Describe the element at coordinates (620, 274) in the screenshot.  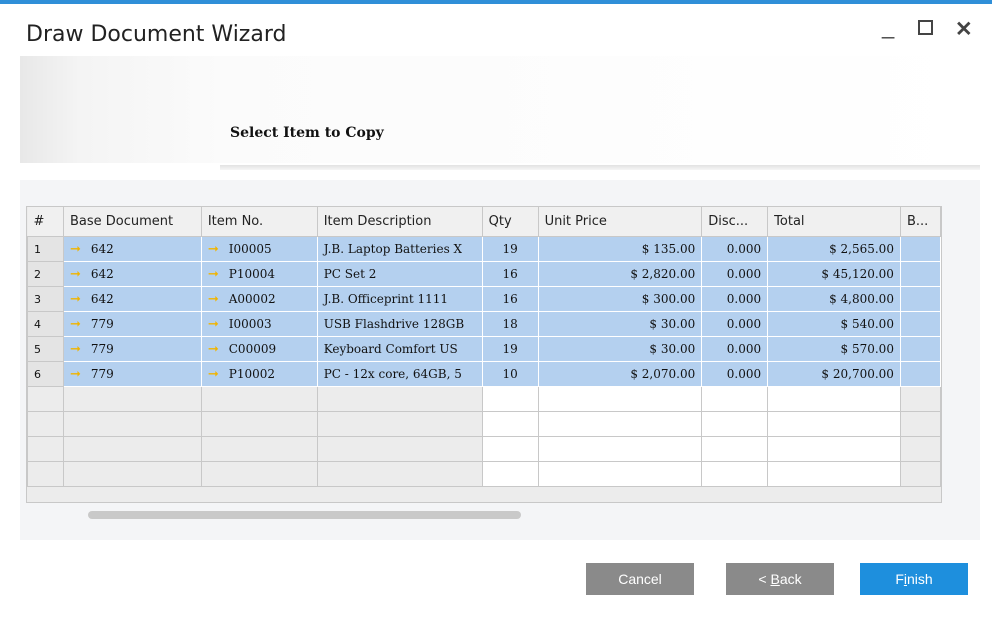
I see `unit-price-cell: $ 2,820.00` at that location.